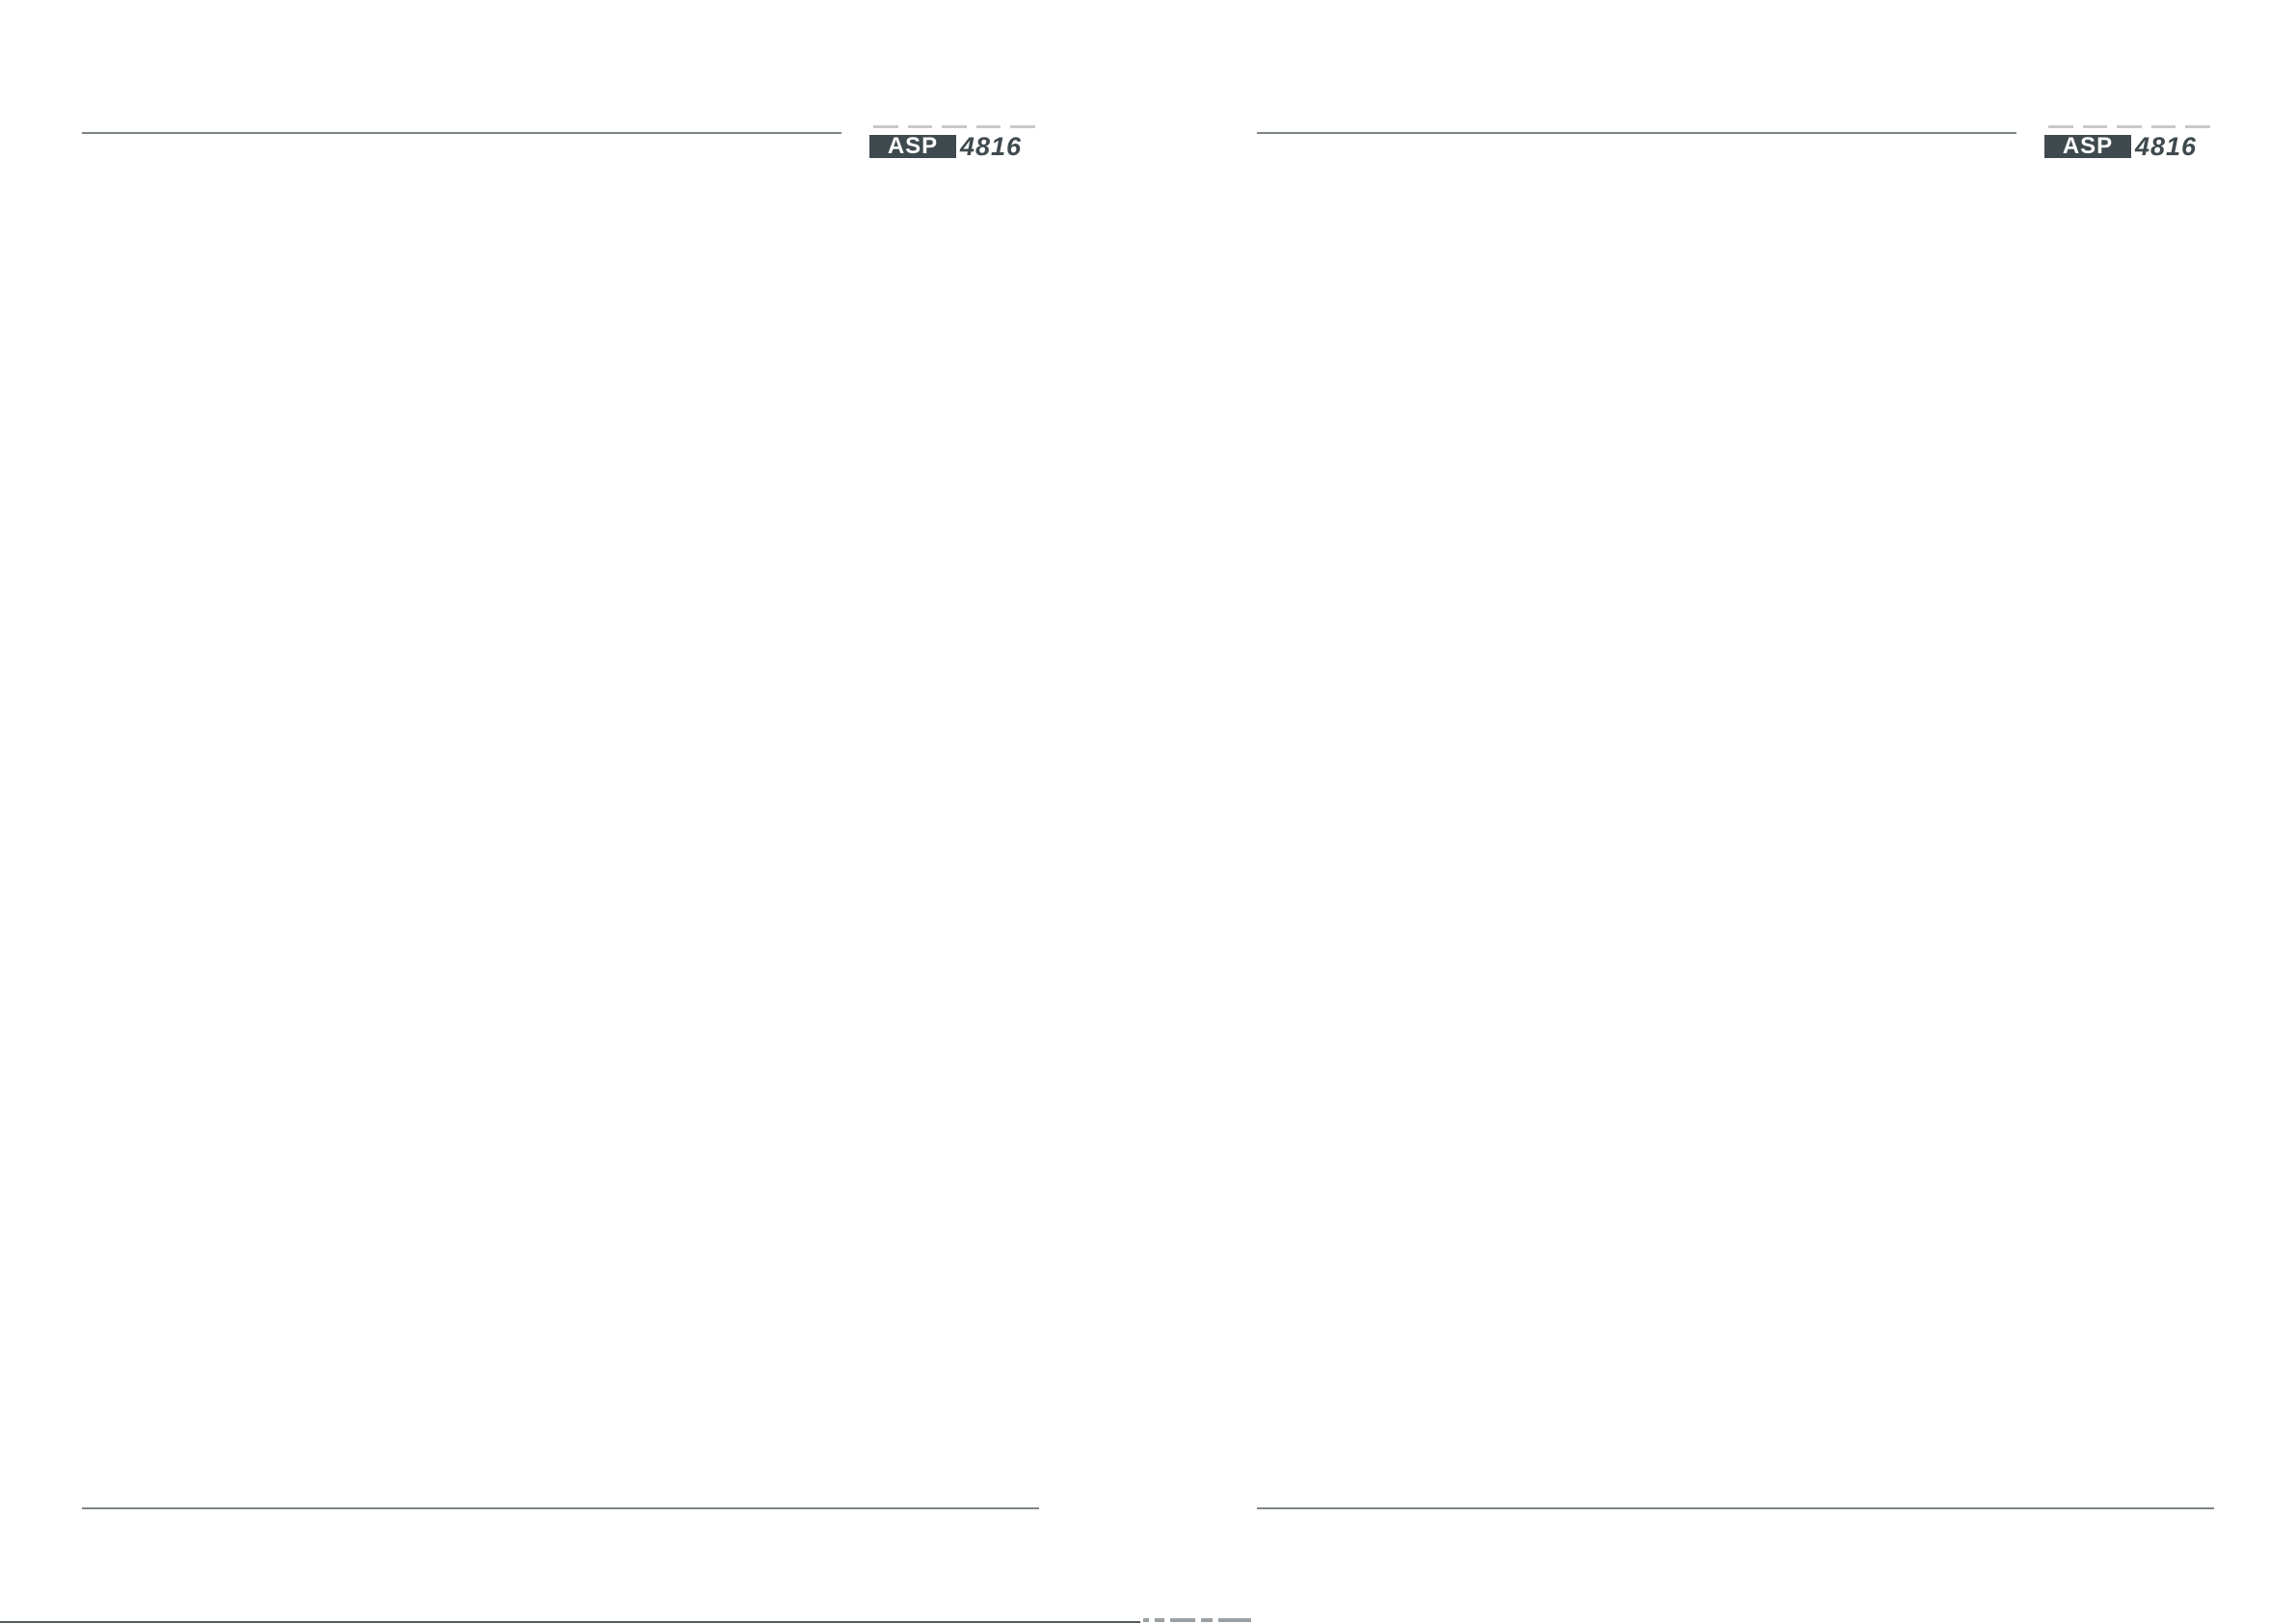 This screenshot has width=2296, height=1624. What do you see at coordinates (570, 1622) in the screenshot?
I see `crop-rule` at bounding box center [570, 1622].